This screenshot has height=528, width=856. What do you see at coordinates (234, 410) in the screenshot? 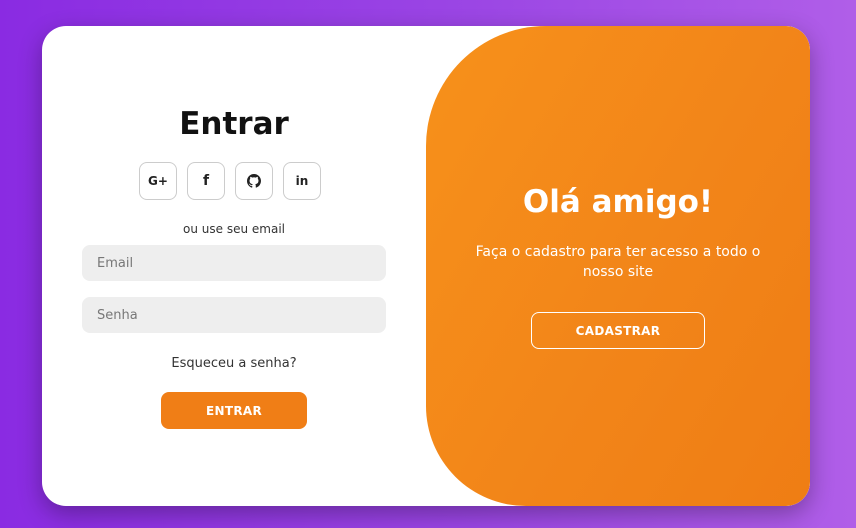
I see `login-button: ENTRAR` at bounding box center [234, 410].